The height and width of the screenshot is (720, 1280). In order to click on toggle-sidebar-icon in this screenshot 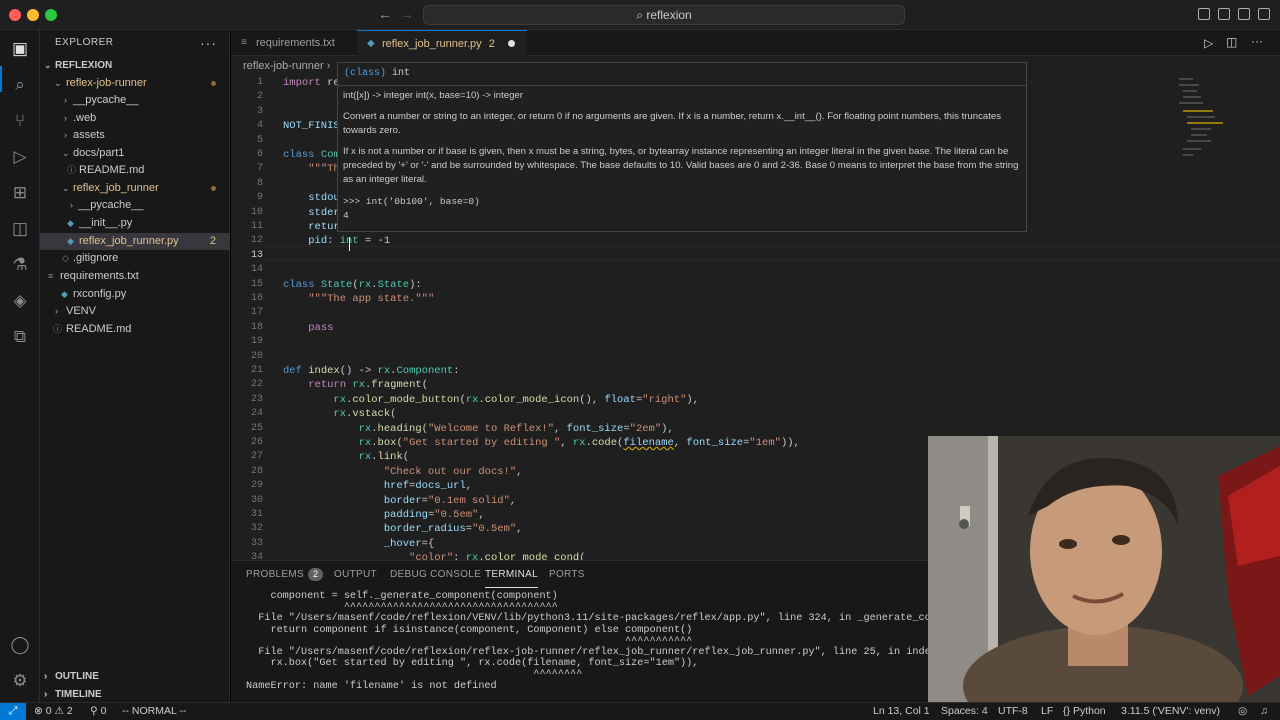, I will do `click(1204, 14)`.